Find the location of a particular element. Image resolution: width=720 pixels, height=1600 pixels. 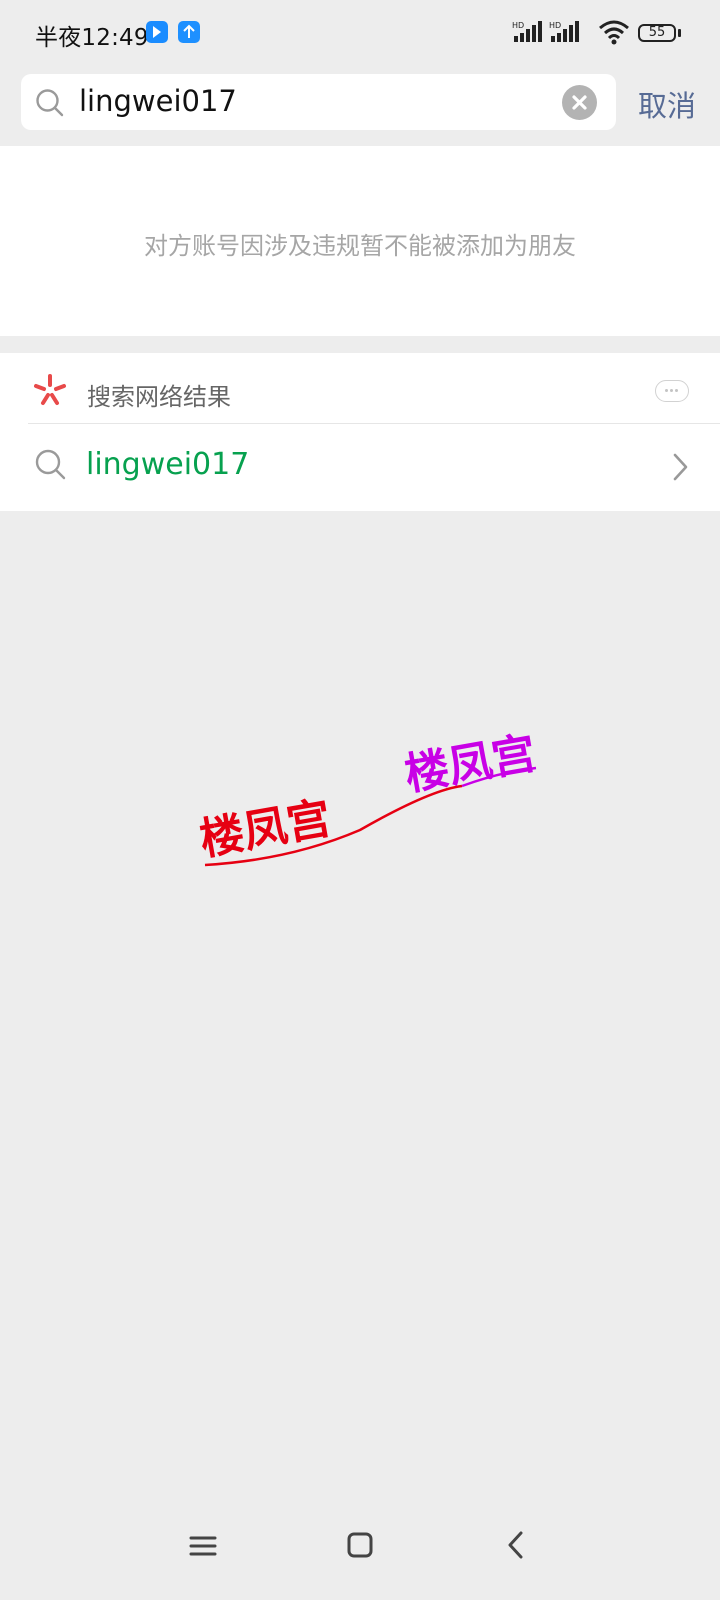

signal-sim2-icon: HD is located at coordinates (565, 34).